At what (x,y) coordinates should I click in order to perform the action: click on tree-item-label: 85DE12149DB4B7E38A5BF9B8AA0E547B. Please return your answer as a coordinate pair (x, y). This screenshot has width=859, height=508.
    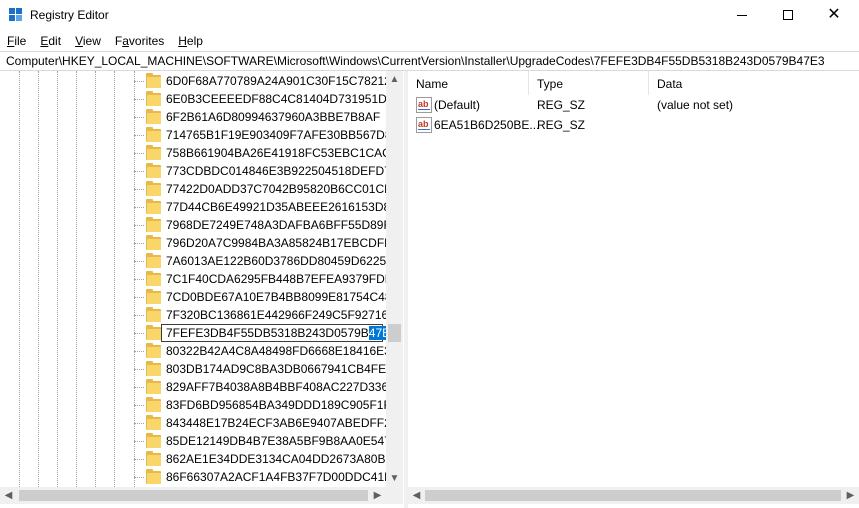
    Looking at the image, I should click on (282, 441).